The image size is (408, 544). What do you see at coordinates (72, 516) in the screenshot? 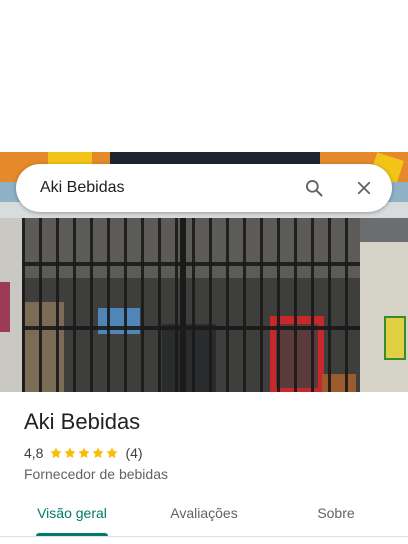
I see `tab-overview: Visão geral` at bounding box center [72, 516].